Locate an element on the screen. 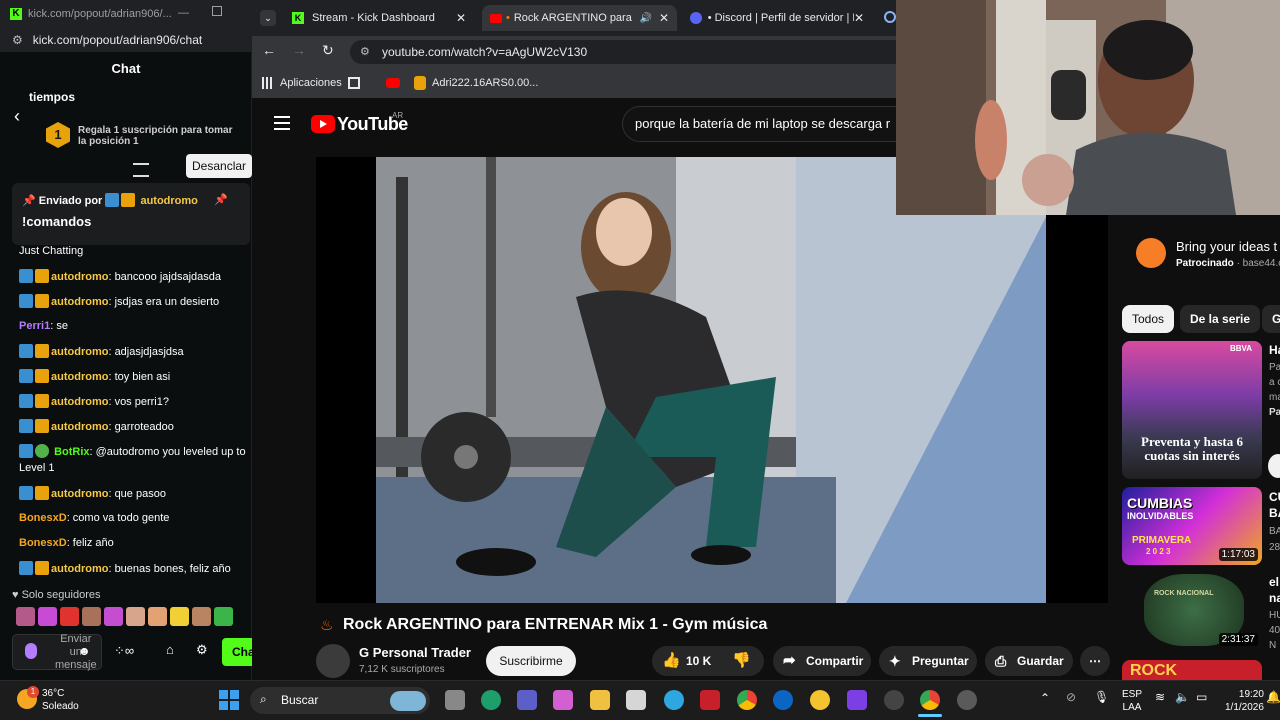 Image resolution: width=1280 pixels, height=720 pixels. grid-icon is located at coordinates (354, 83).